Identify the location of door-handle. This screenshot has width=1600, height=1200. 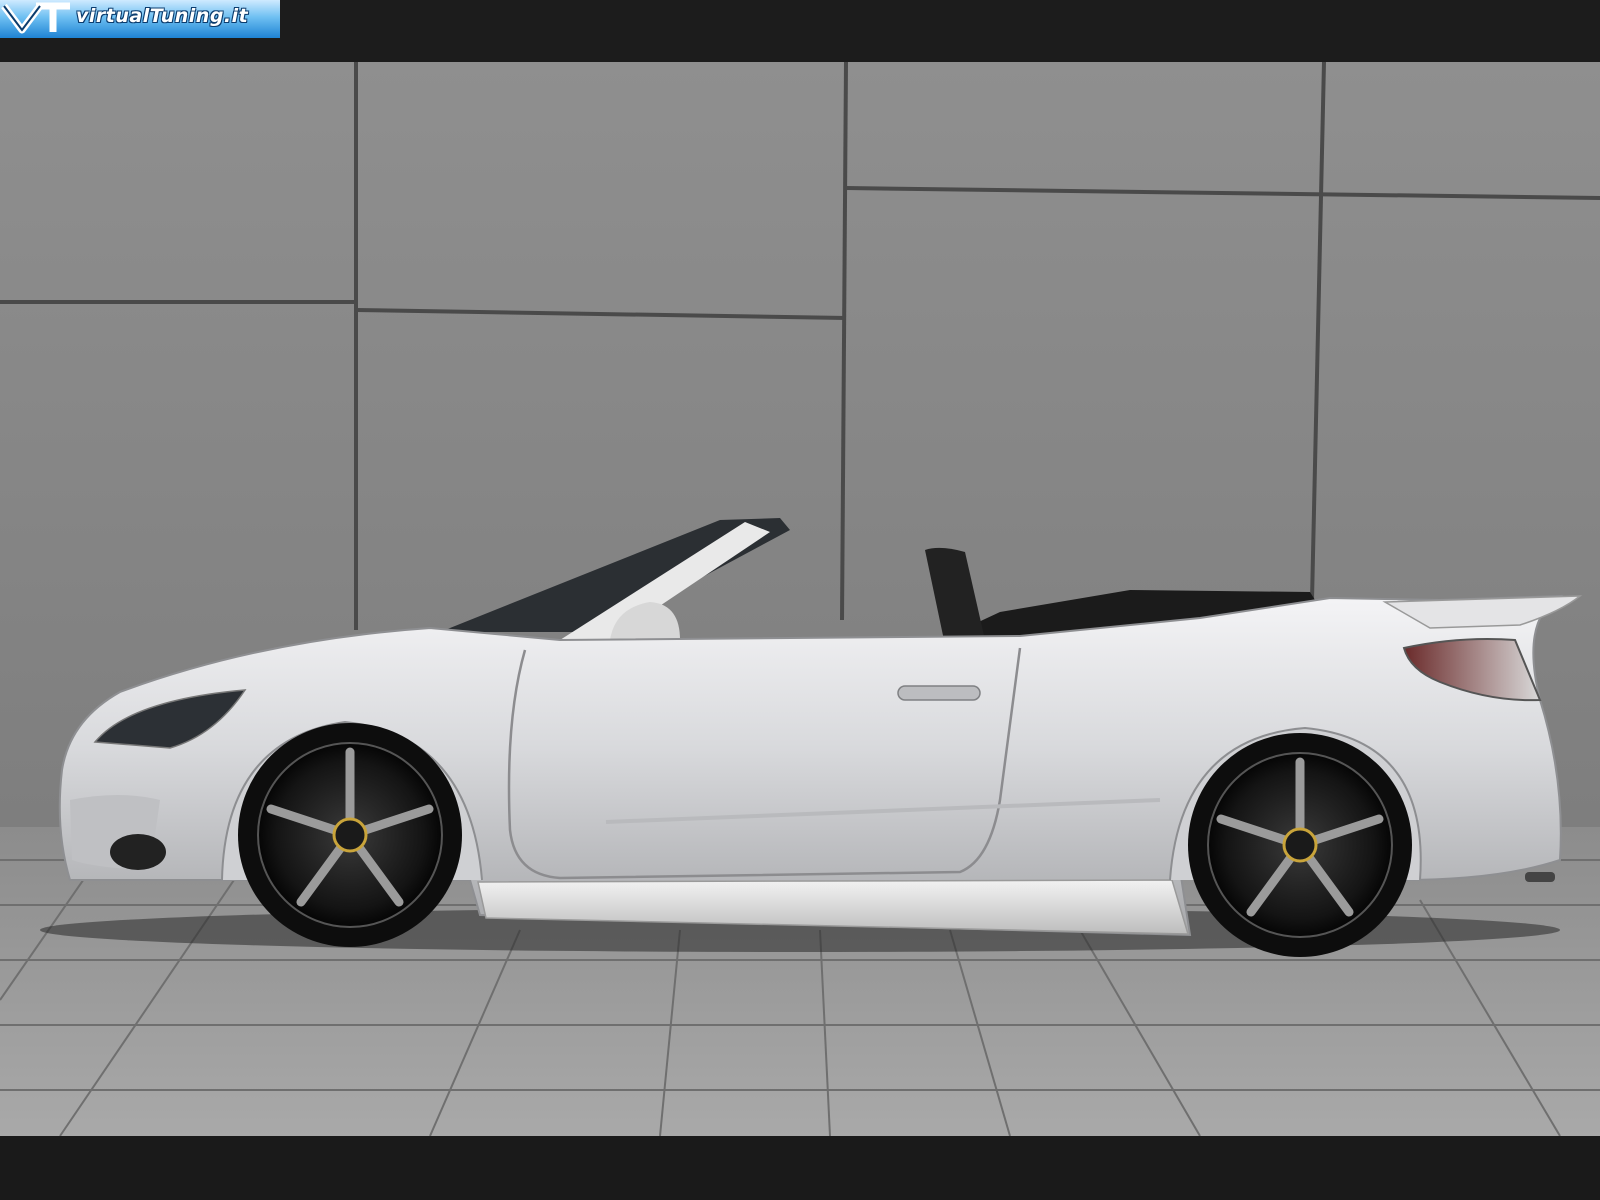
(939, 693).